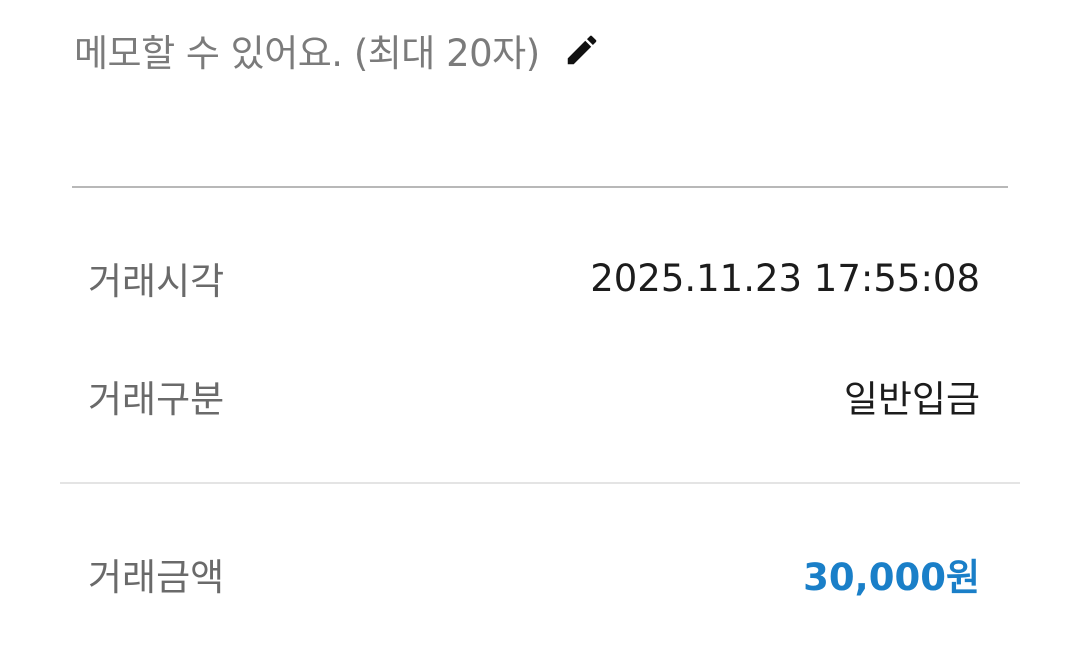 This screenshot has height=645, width=1080. I want to click on transaction-type-label: 거래구분, so click(156, 399).